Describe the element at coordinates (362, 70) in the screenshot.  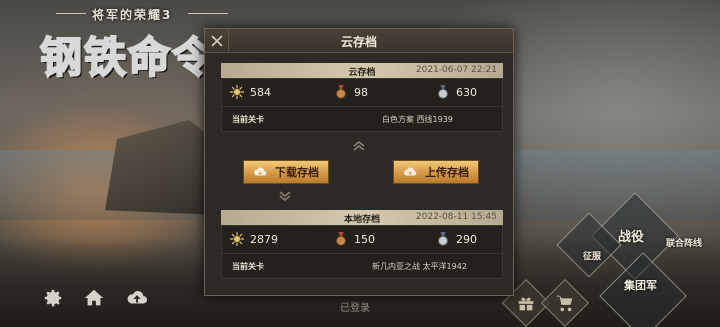
I see `cloud-save-header: 云存档 2021-06-07 22:21` at that location.